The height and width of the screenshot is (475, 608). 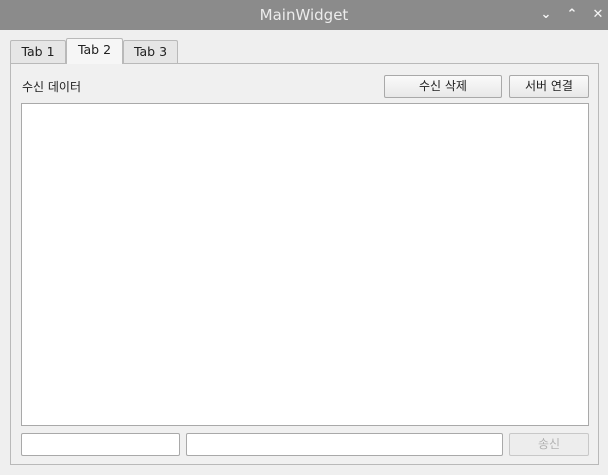 I want to click on send-button: 송신, so click(x=549, y=444).